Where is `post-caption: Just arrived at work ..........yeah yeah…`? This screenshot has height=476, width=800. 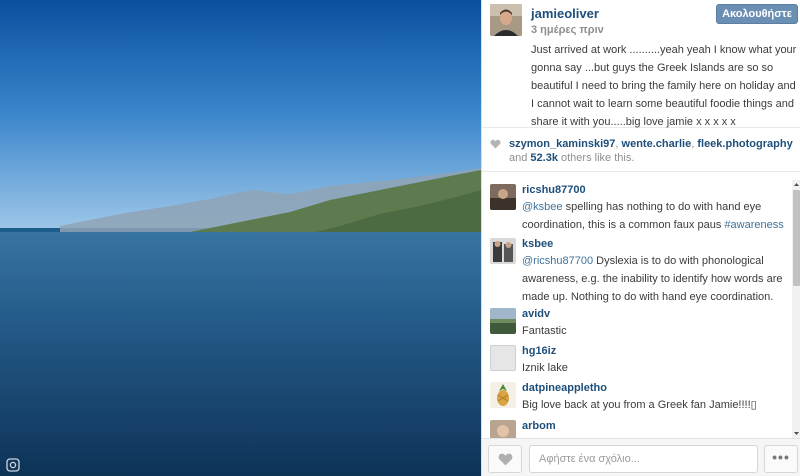 post-caption: Just arrived at work ..........yeah yeah… is located at coordinates (664, 86).